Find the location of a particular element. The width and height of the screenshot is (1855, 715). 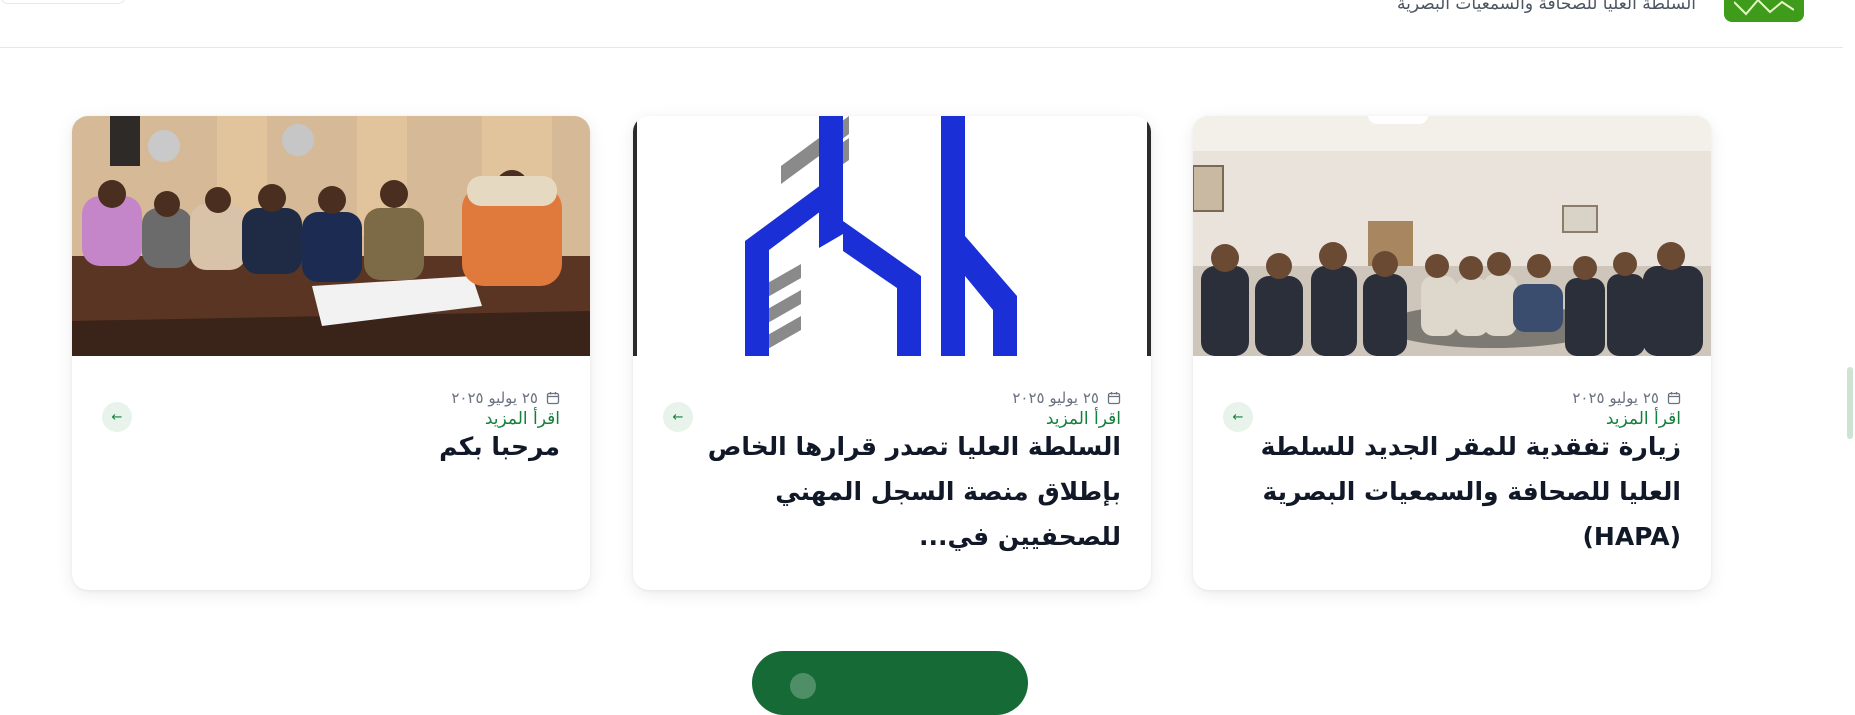

platform-logo is located at coordinates (892, 236).